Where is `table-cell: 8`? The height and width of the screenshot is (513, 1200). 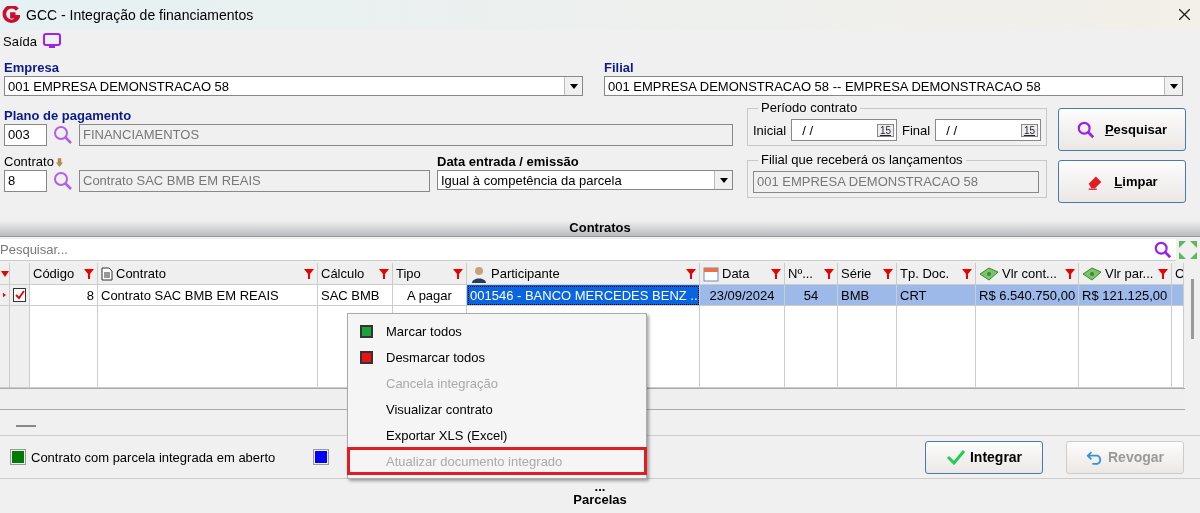 table-cell: 8 is located at coordinates (64, 295).